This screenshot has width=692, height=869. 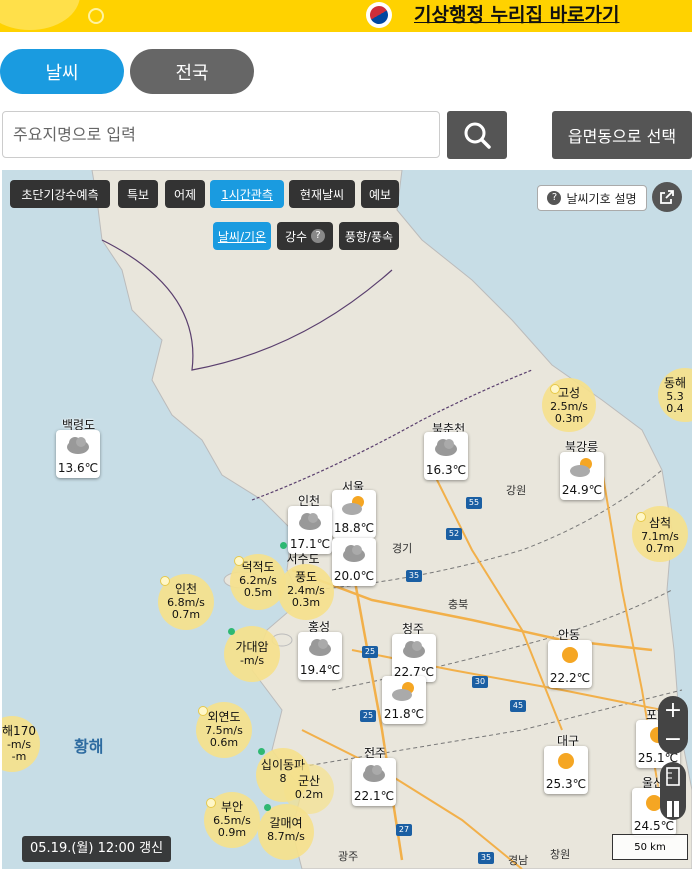 What do you see at coordinates (673, 739) in the screenshot?
I see `zoom-out-button: −` at bounding box center [673, 739].